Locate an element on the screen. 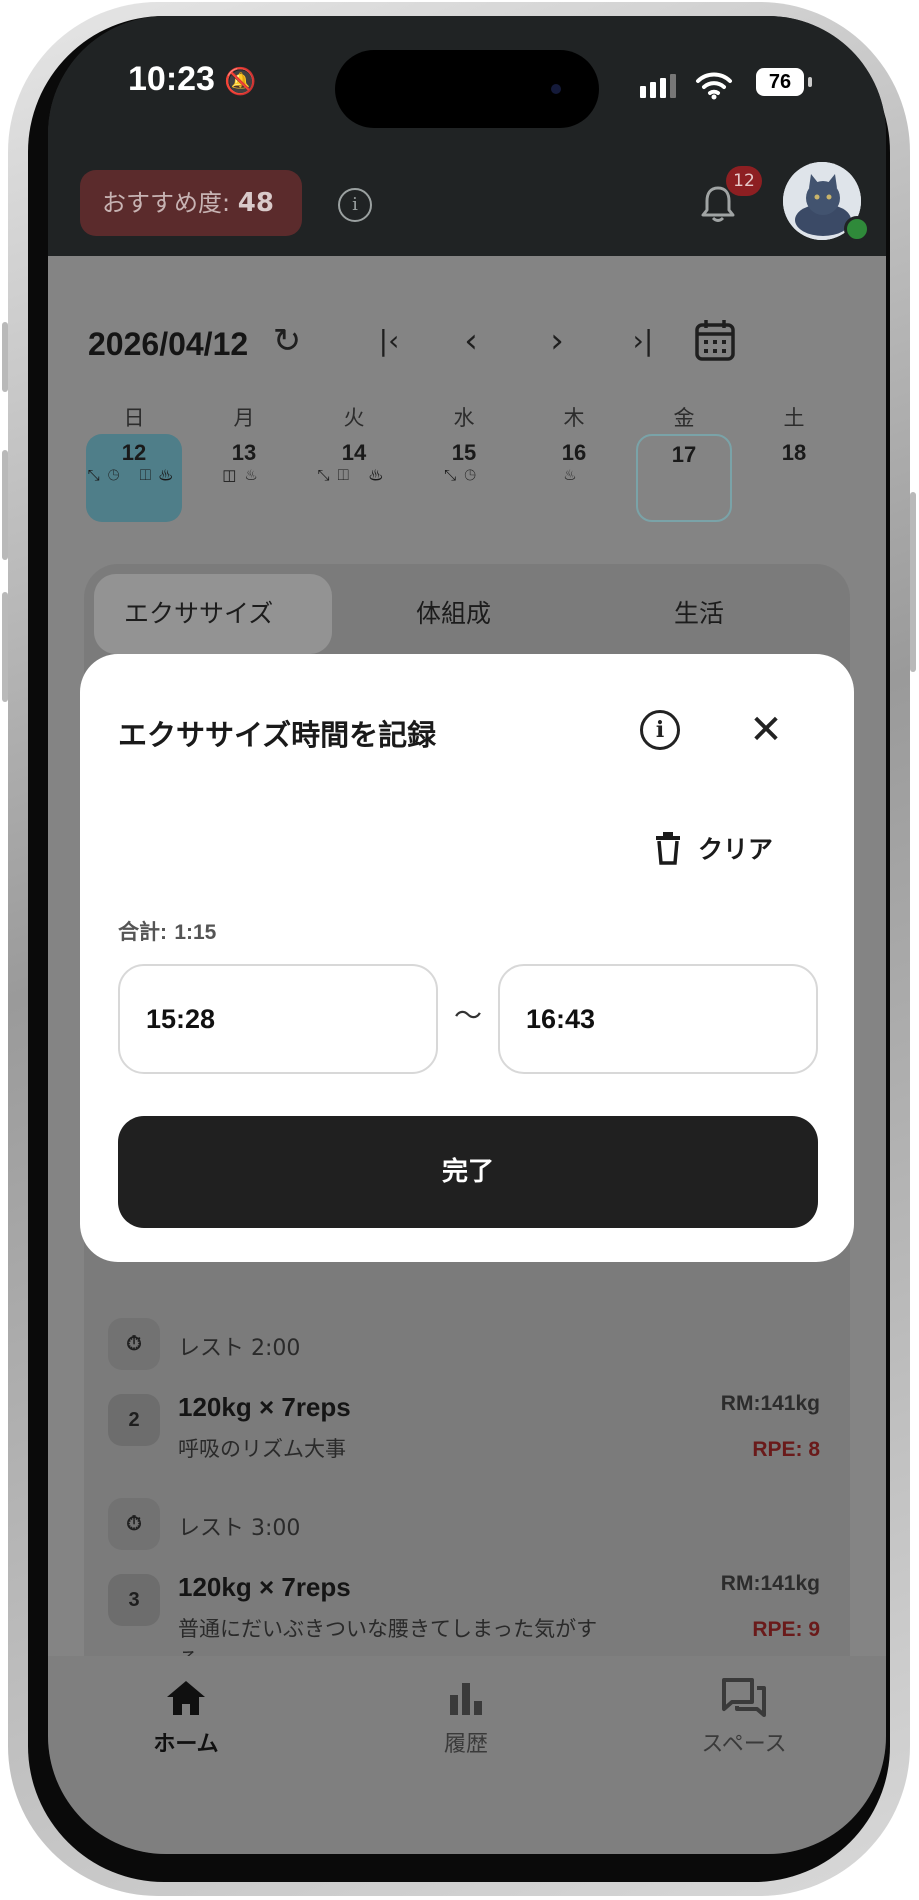  calendar-day: 15 ⤡◷ is located at coordinates (464, 478).